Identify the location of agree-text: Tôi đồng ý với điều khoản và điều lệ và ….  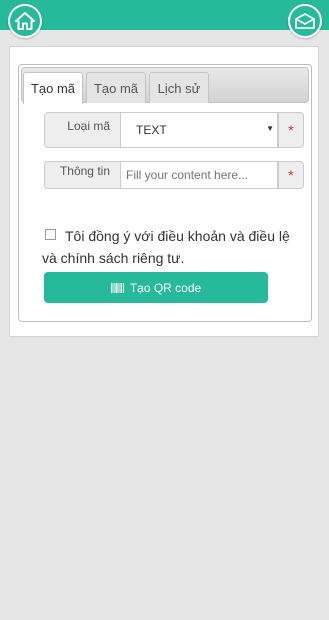
(166, 247).